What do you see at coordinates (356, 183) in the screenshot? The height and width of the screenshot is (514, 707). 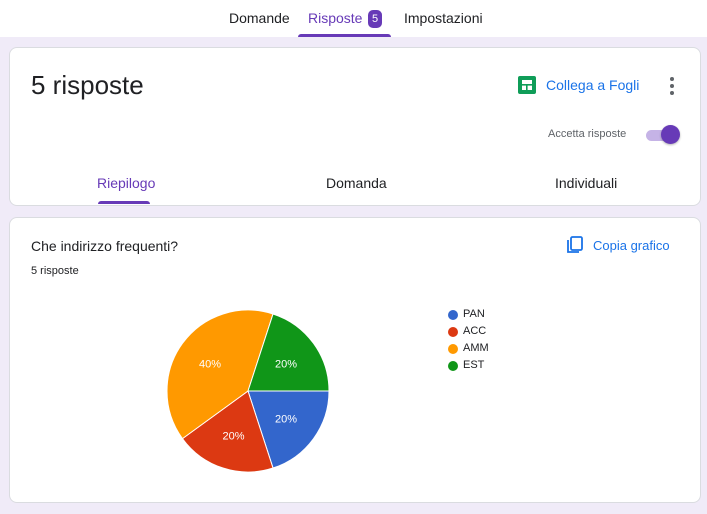 I see `tab-domanda: Domanda` at bounding box center [356, 183].